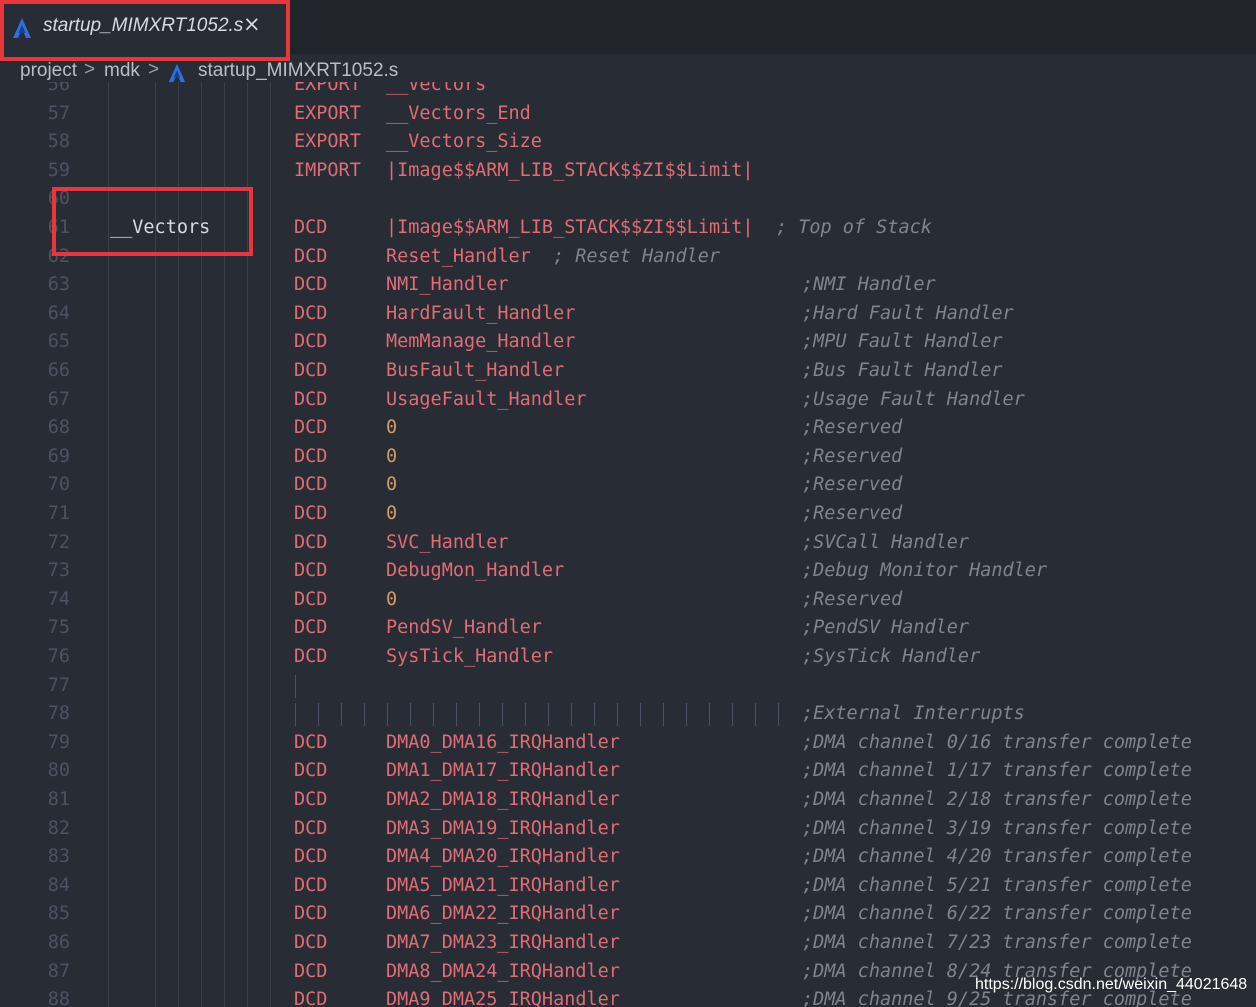 Image resolution: width=1256 pixels, height=1007 pixels. What do you see at coordinates (997, 885) in the screenshot?
I see `code-comment: ;DMA channel 5/21 transfer complete` at bounding box center [997, 885].